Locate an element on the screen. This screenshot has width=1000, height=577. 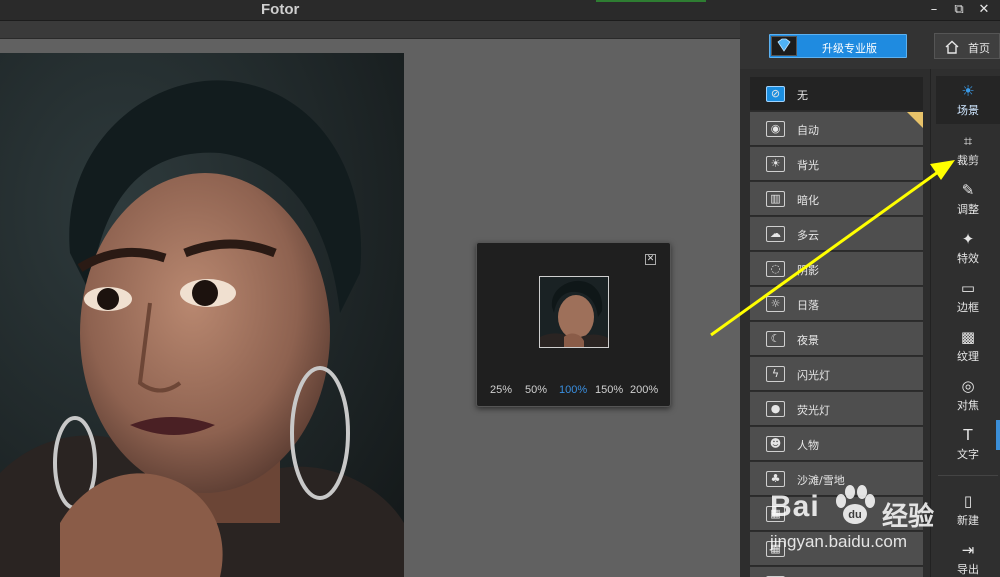
scene-item: ☀ 背光 is located at coordinates (836, 164).